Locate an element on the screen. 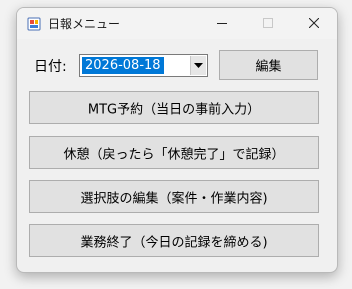 This screenshot has height=289, width=352. edit-button: 編集 is located at coordinates (268, 65).